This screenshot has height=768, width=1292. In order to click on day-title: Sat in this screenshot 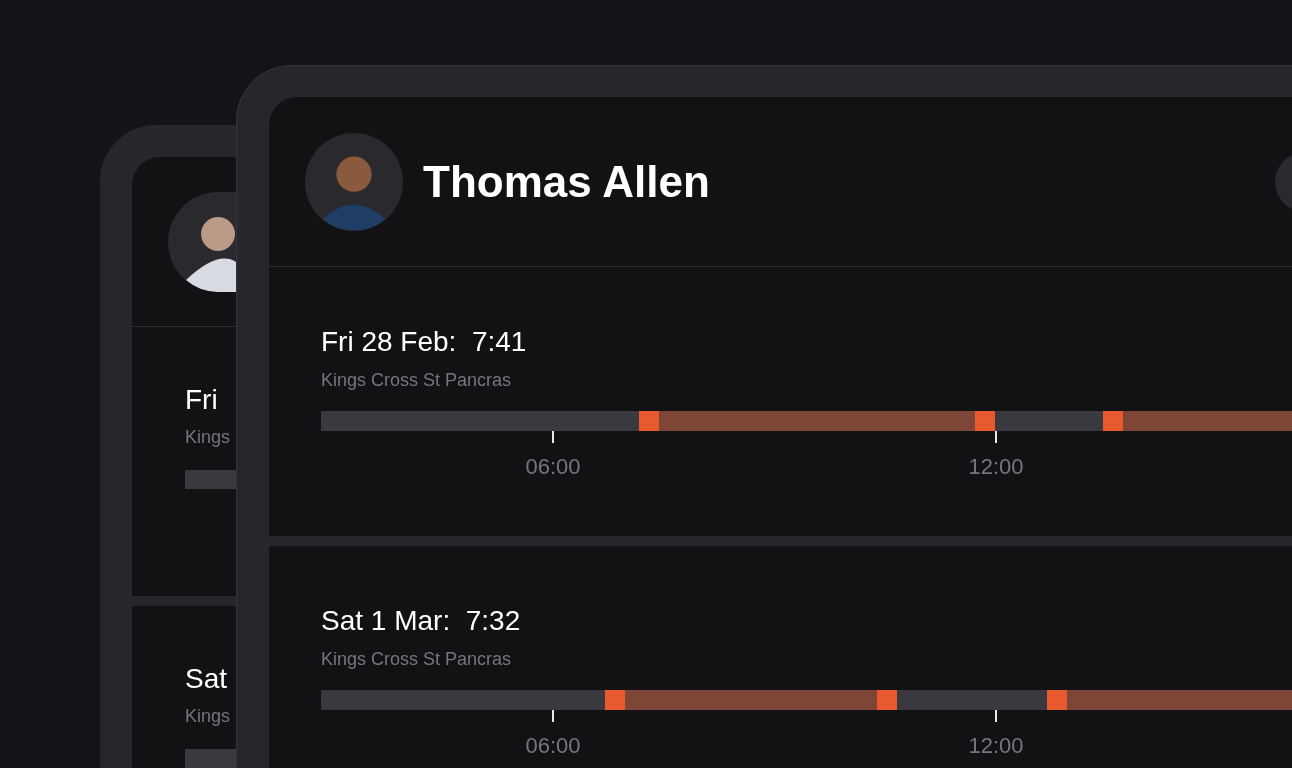, I will do `click(207, 679)`.